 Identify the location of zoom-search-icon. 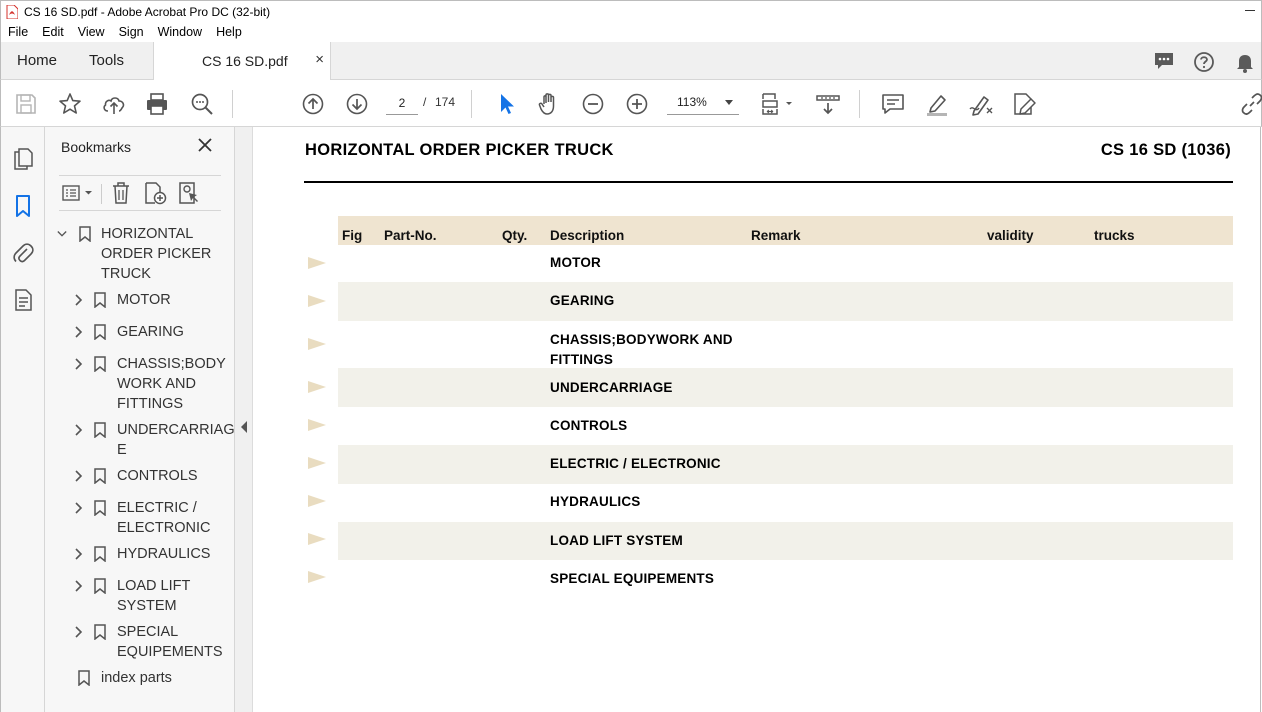
(202, 104).